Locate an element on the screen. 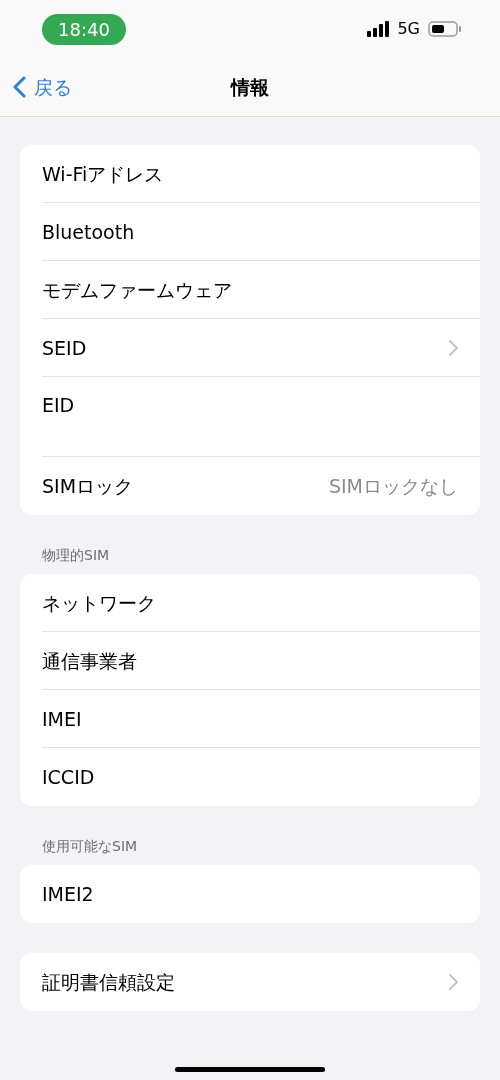 This screenshot has height=1080, width=500. row-label: IMEI is located at coordinates (62, 719).